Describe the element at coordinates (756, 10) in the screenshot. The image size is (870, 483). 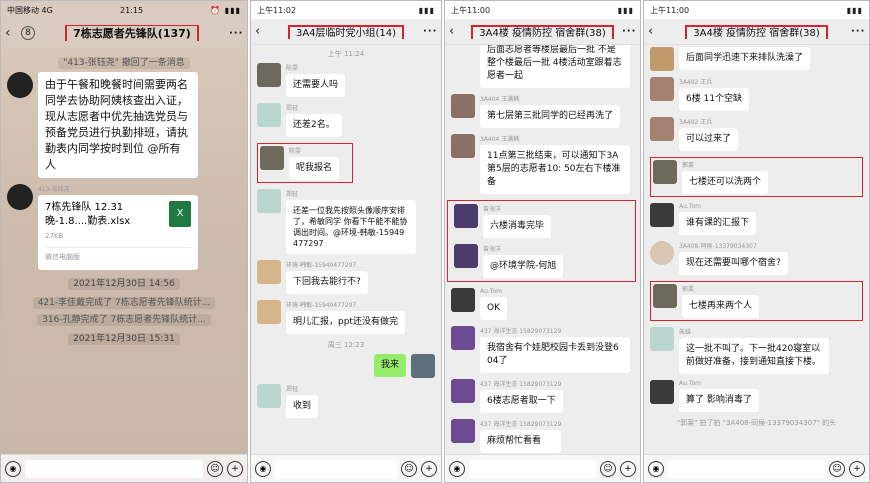
I see `status-bar: 上午11:00 ▮▮▮` at that location.